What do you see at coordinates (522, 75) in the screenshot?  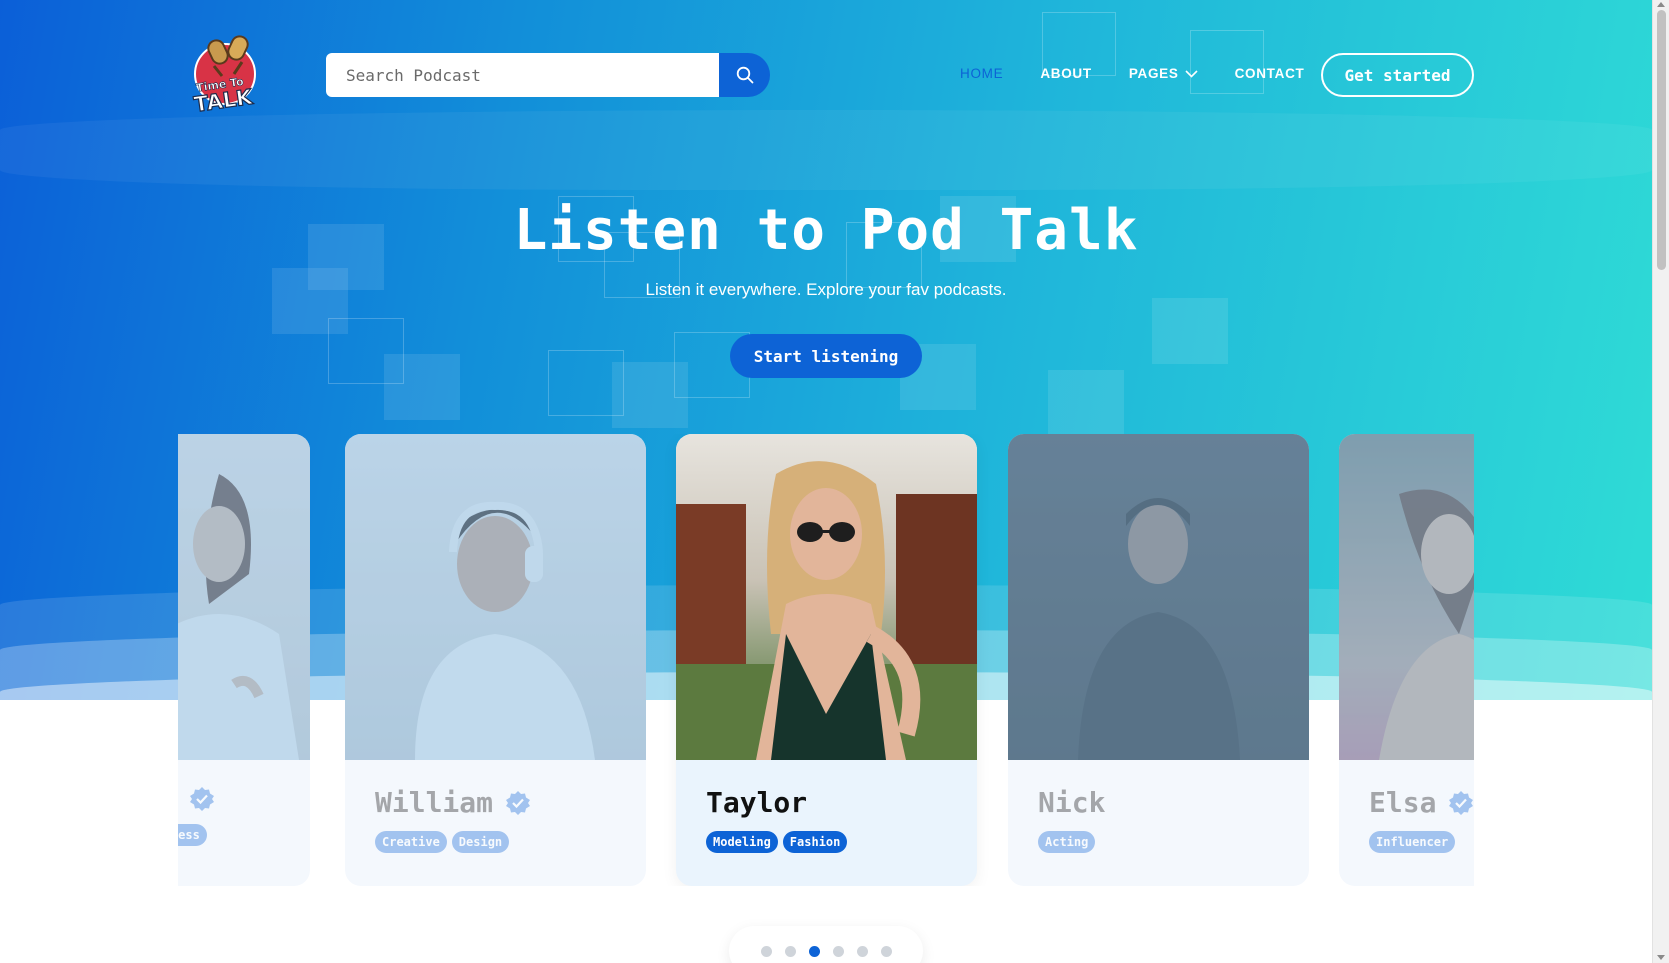 I see `search-input` at bounding box center [522, 75].